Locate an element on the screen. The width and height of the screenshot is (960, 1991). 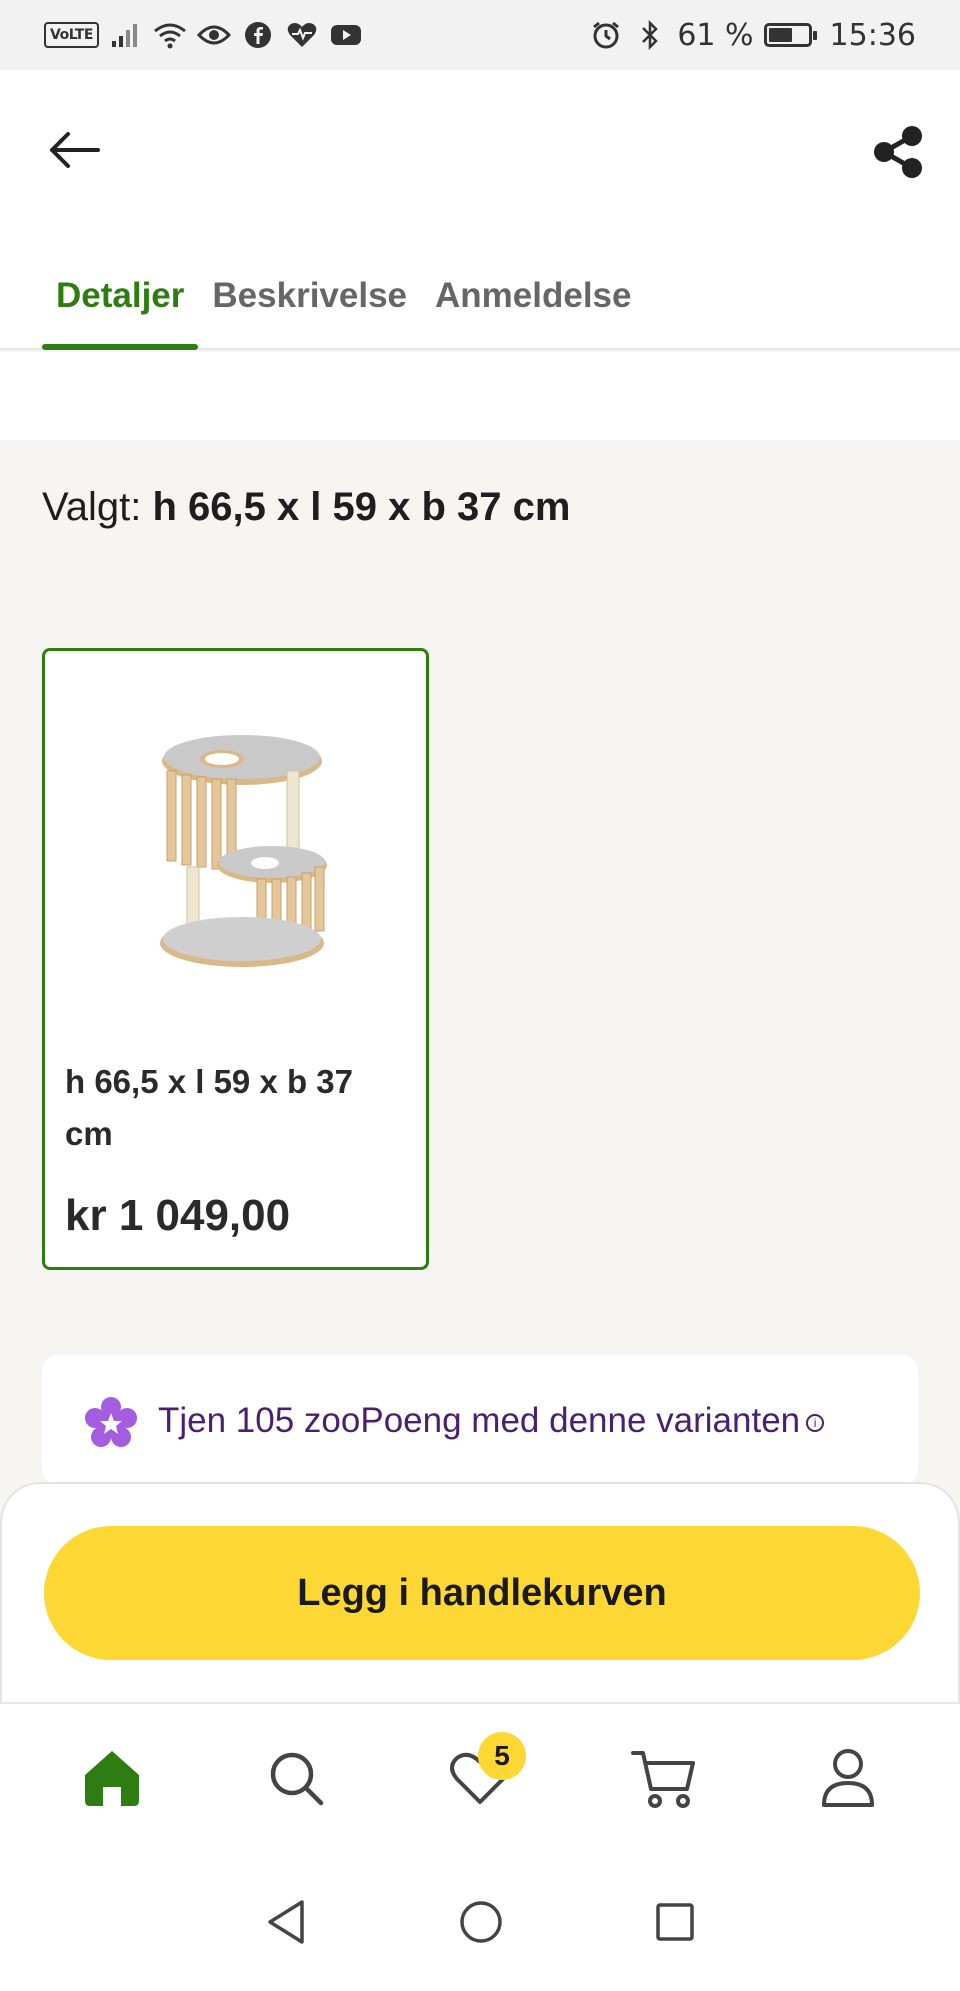
tab-beskrivelse: Beskrivelse is located at coordinates (309, 304).